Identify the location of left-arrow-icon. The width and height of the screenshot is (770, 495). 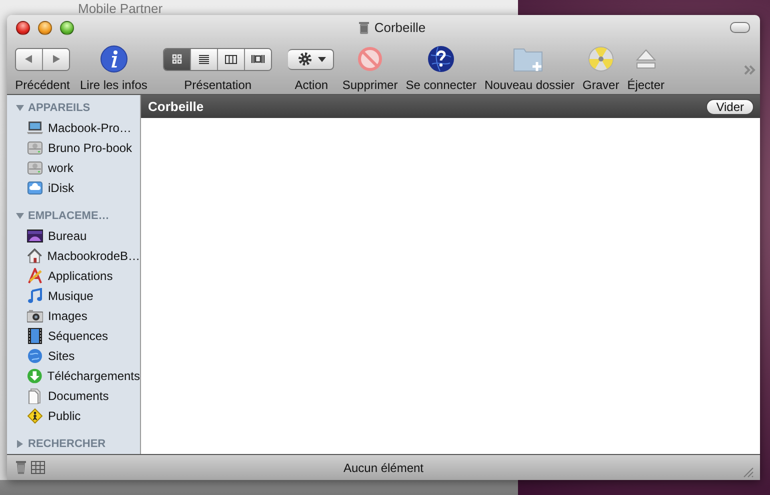
(29, 59).